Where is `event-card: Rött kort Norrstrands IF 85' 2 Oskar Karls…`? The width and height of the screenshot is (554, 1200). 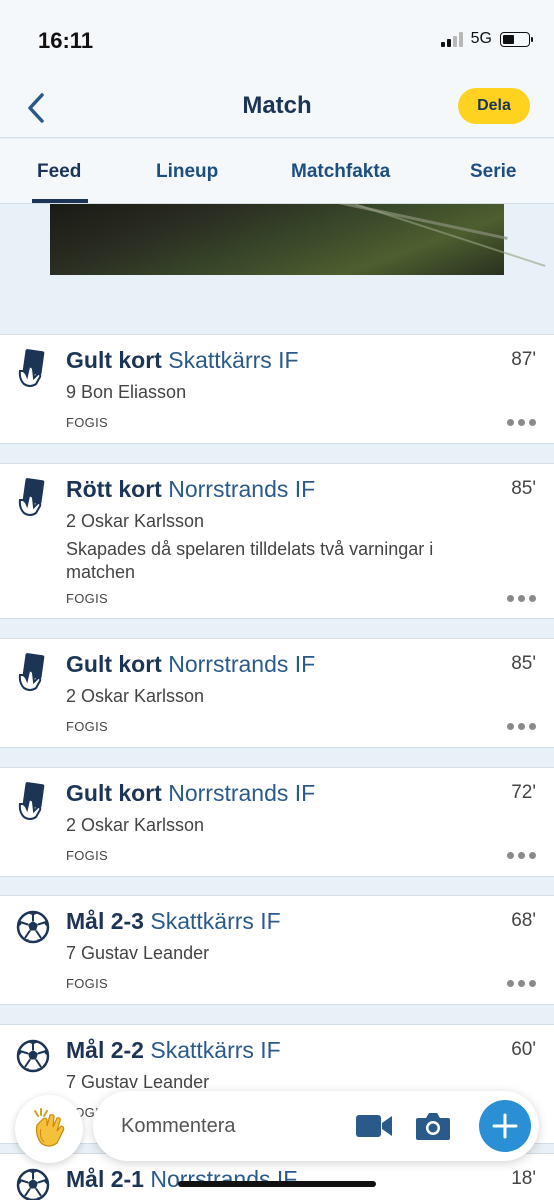 event-card: Rött kort Norrstrands IF 85' 2 Oskar Karls… is located at coordinates (277, 541).